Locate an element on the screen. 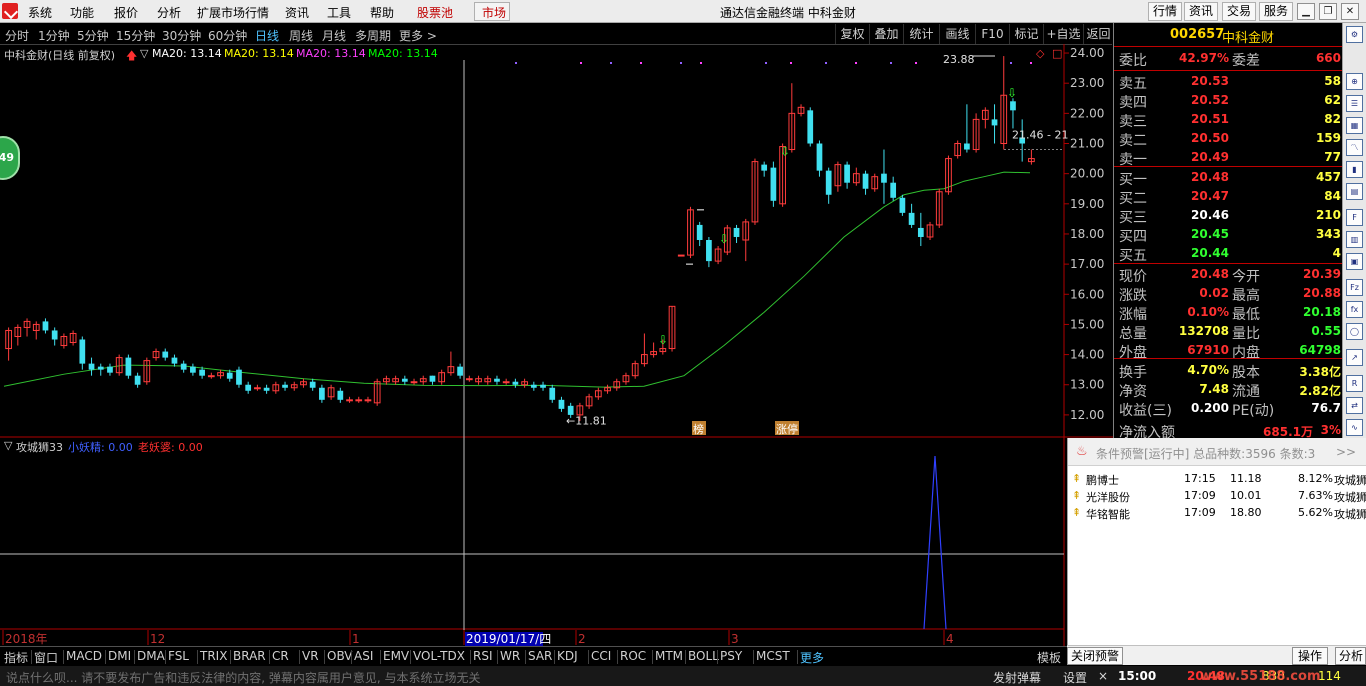 The width and height of the screenshot is (1366, 686). f10-button: F10 is located at coordinates (992, 34).